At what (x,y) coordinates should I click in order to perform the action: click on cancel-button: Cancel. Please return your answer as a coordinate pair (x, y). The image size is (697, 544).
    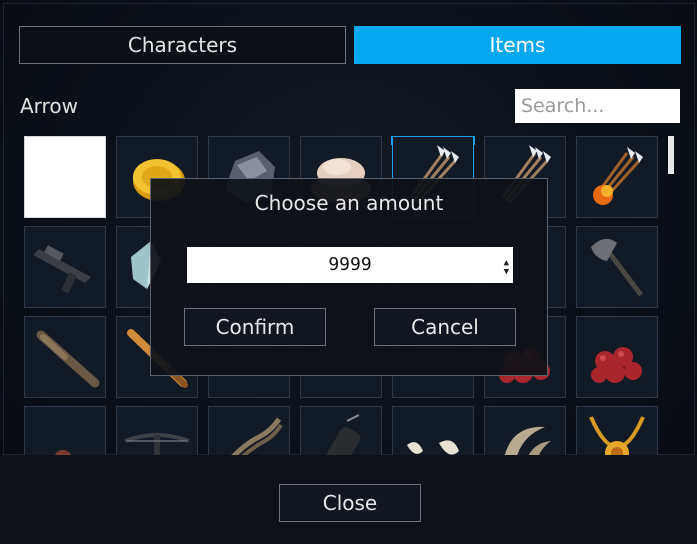
    Looking at the image, I should click on (445, 327).